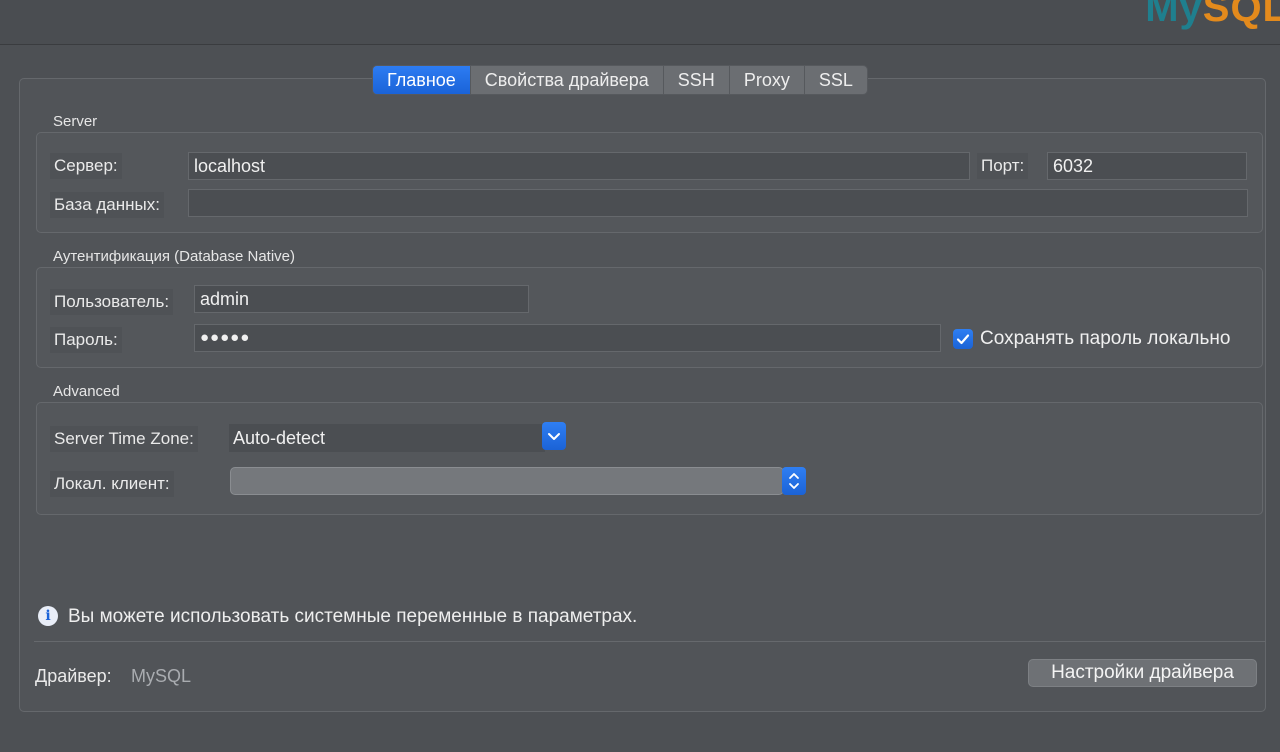  What do you see at coordinates (640, 22) in the screenshot?
I see `top-bar: MySQL` at bounding box center [640, 22].